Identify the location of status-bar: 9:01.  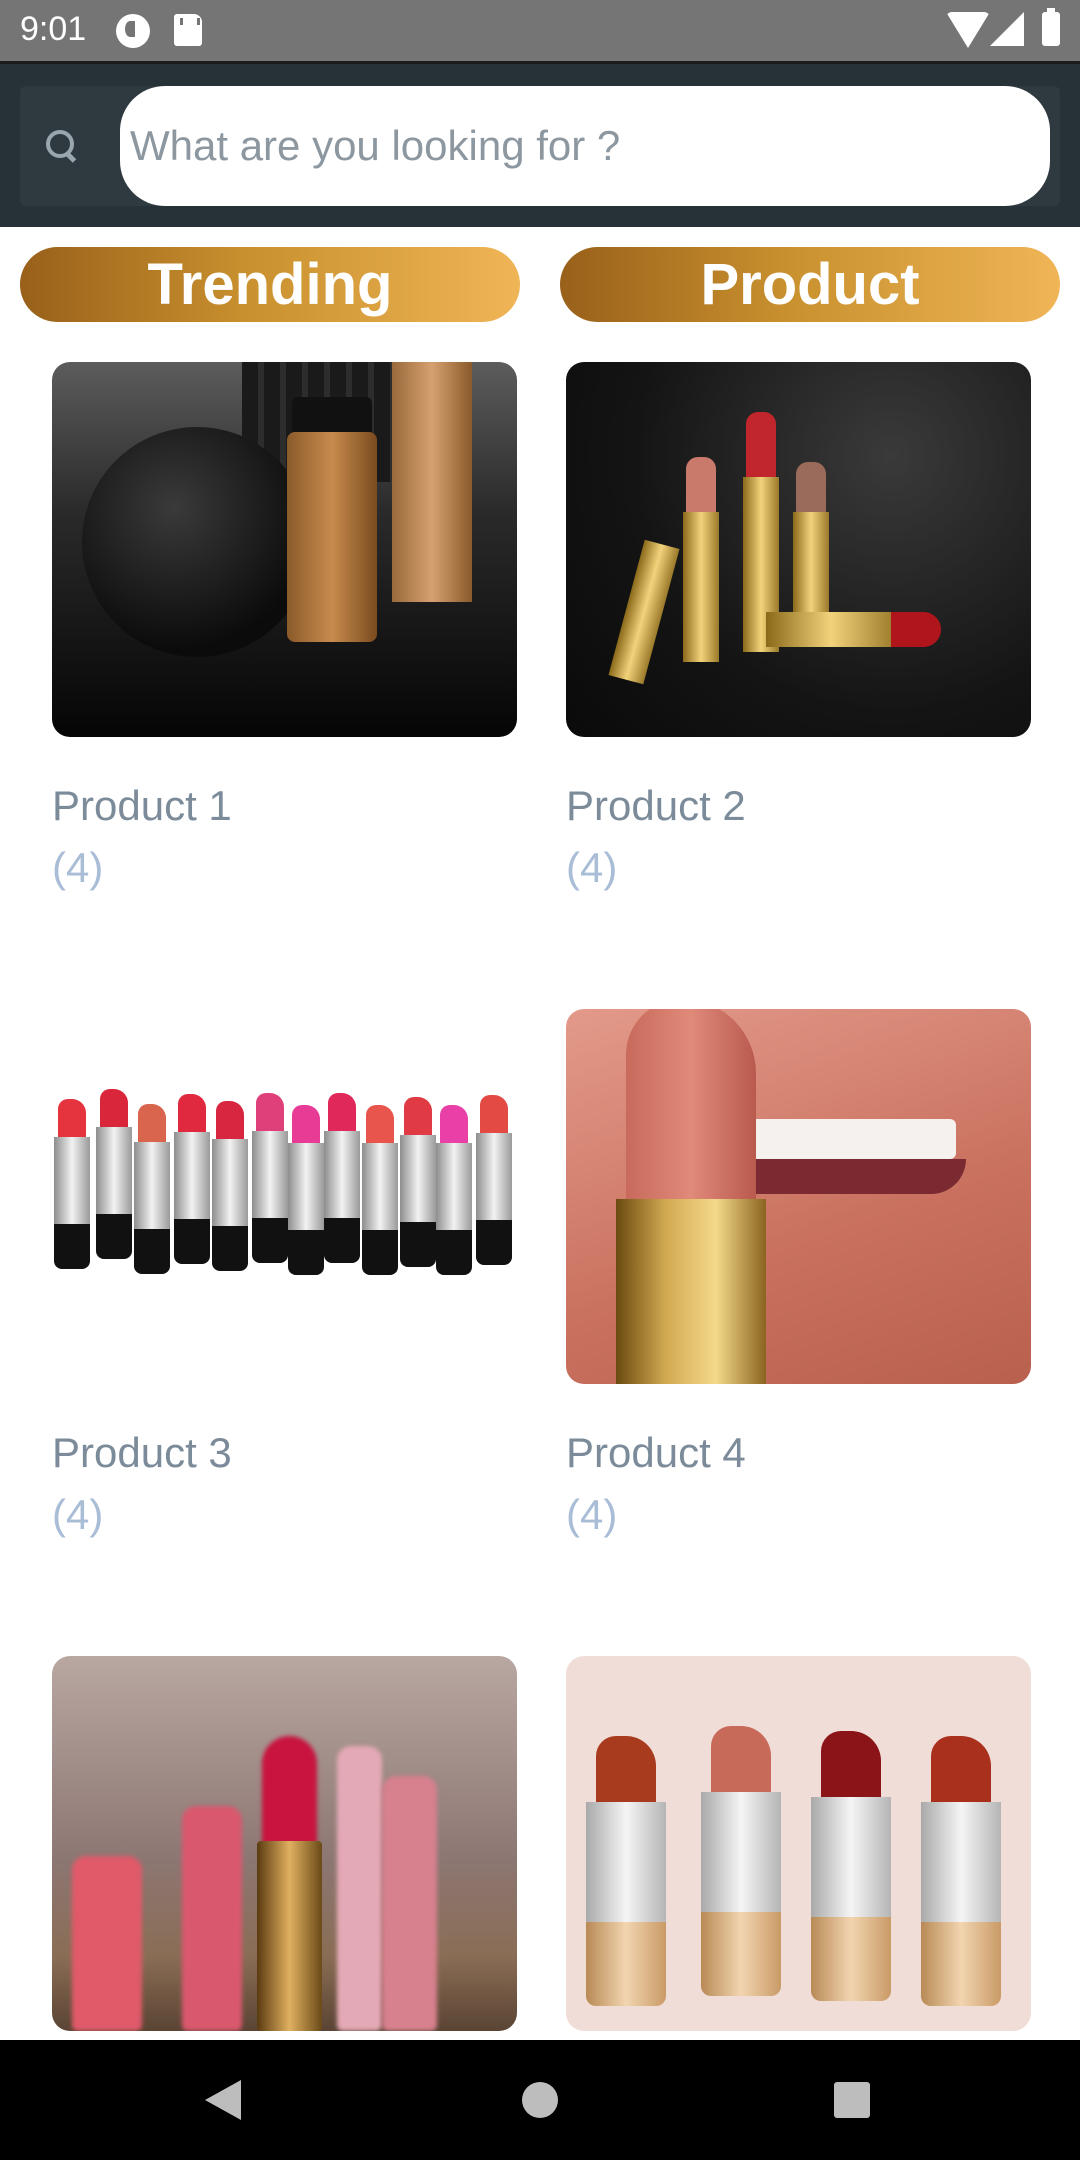
(540, 30).